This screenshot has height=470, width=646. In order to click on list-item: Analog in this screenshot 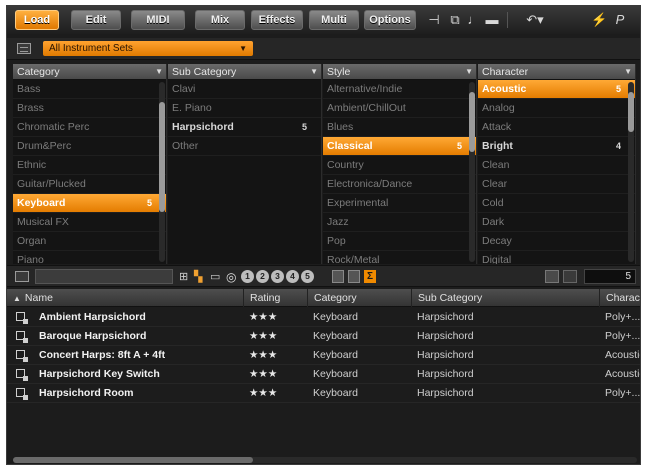, I will do `click(556, 108)`.